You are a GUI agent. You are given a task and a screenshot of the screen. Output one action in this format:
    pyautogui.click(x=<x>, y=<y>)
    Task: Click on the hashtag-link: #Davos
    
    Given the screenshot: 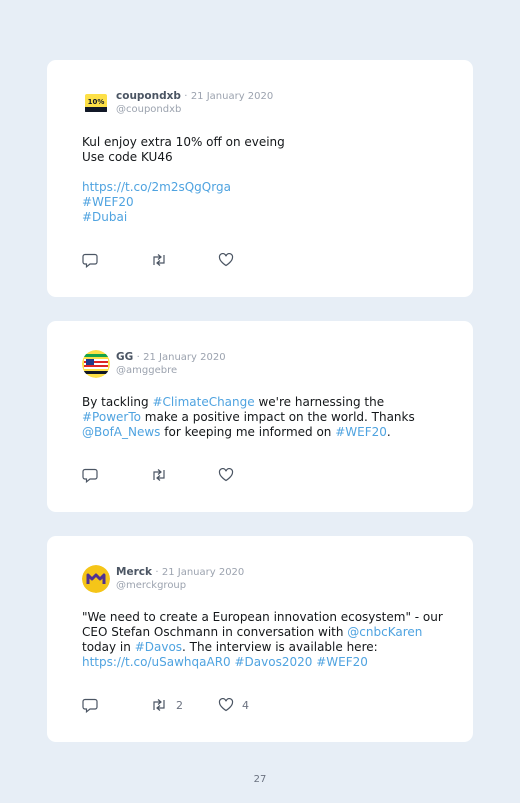 What is the action you would take?
    pyautogui.click(x=158, y=647)
    